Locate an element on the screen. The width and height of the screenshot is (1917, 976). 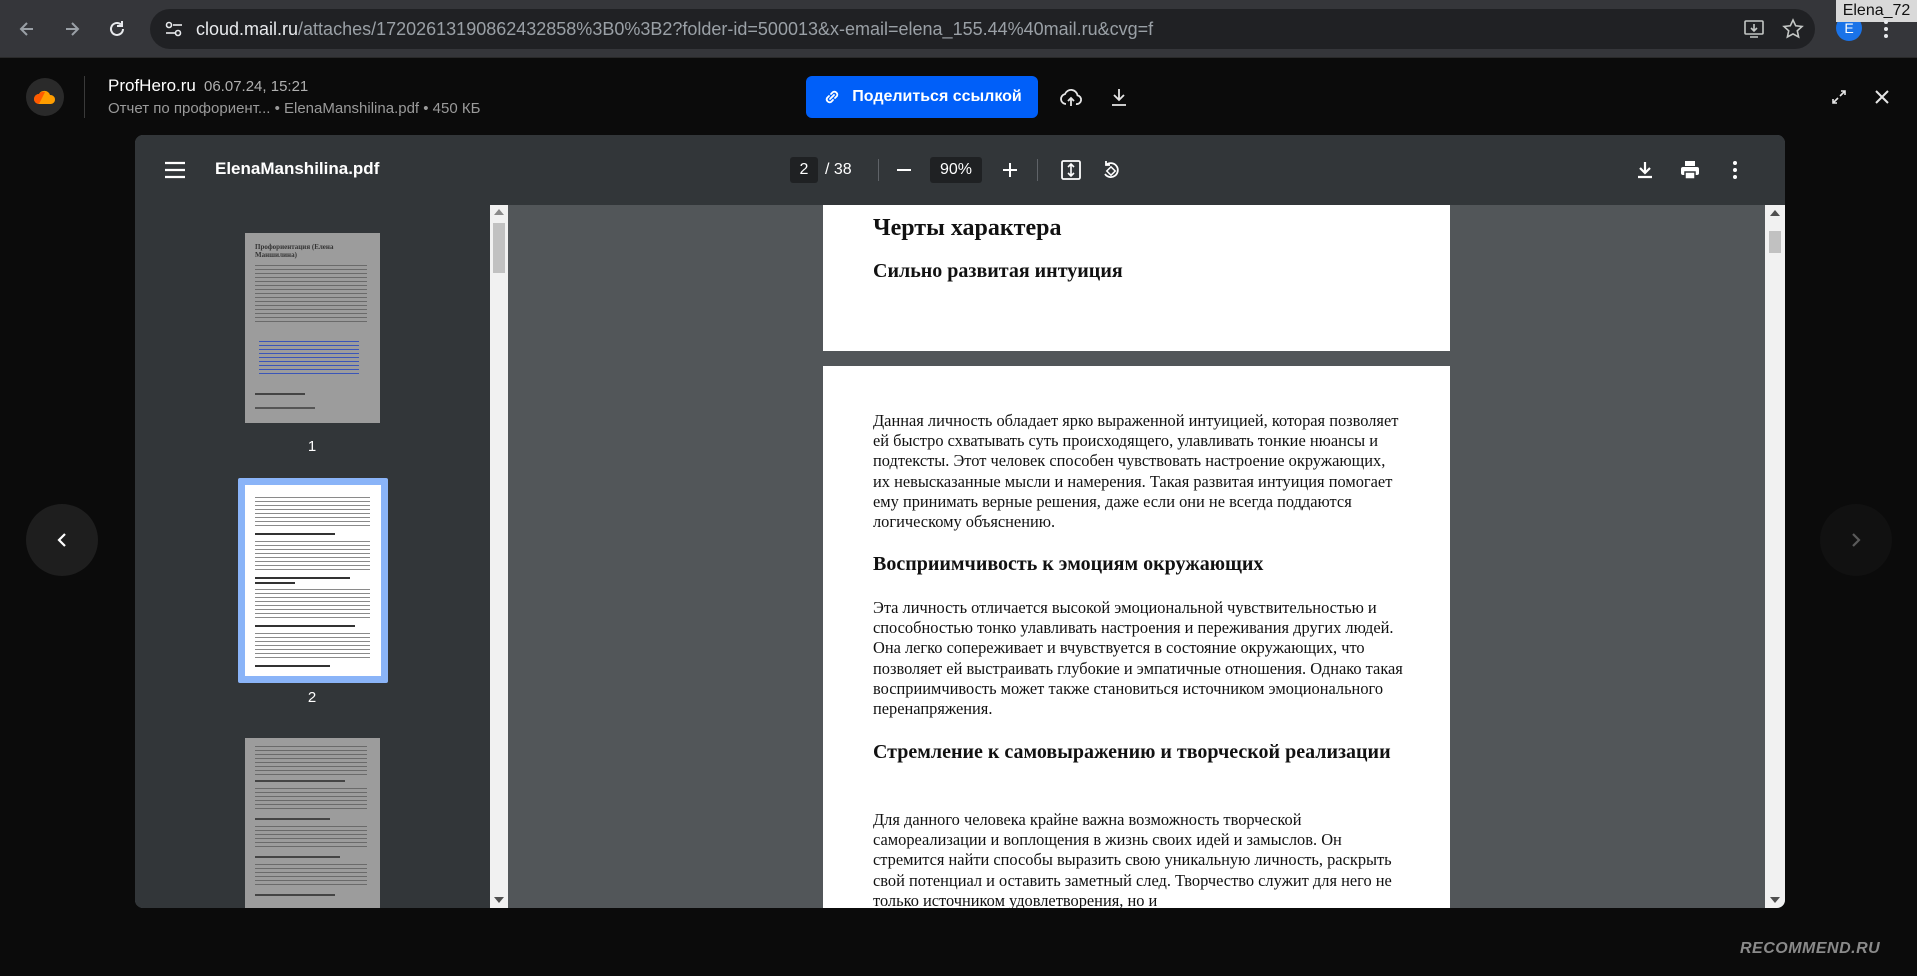
chevron-left-icon is located at coordinates (61, 540).